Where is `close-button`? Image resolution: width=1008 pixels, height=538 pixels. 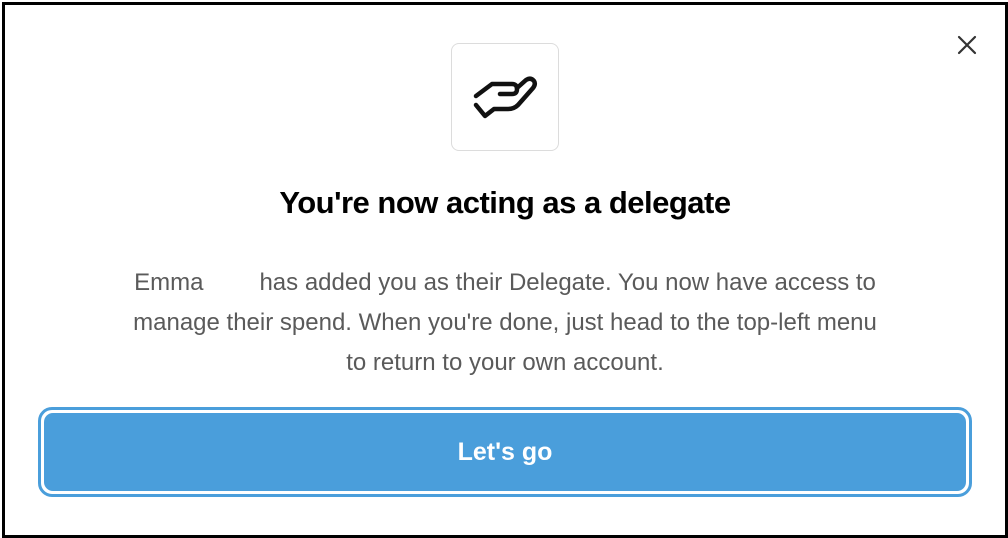
close-button is located at coordinates (967, 45).